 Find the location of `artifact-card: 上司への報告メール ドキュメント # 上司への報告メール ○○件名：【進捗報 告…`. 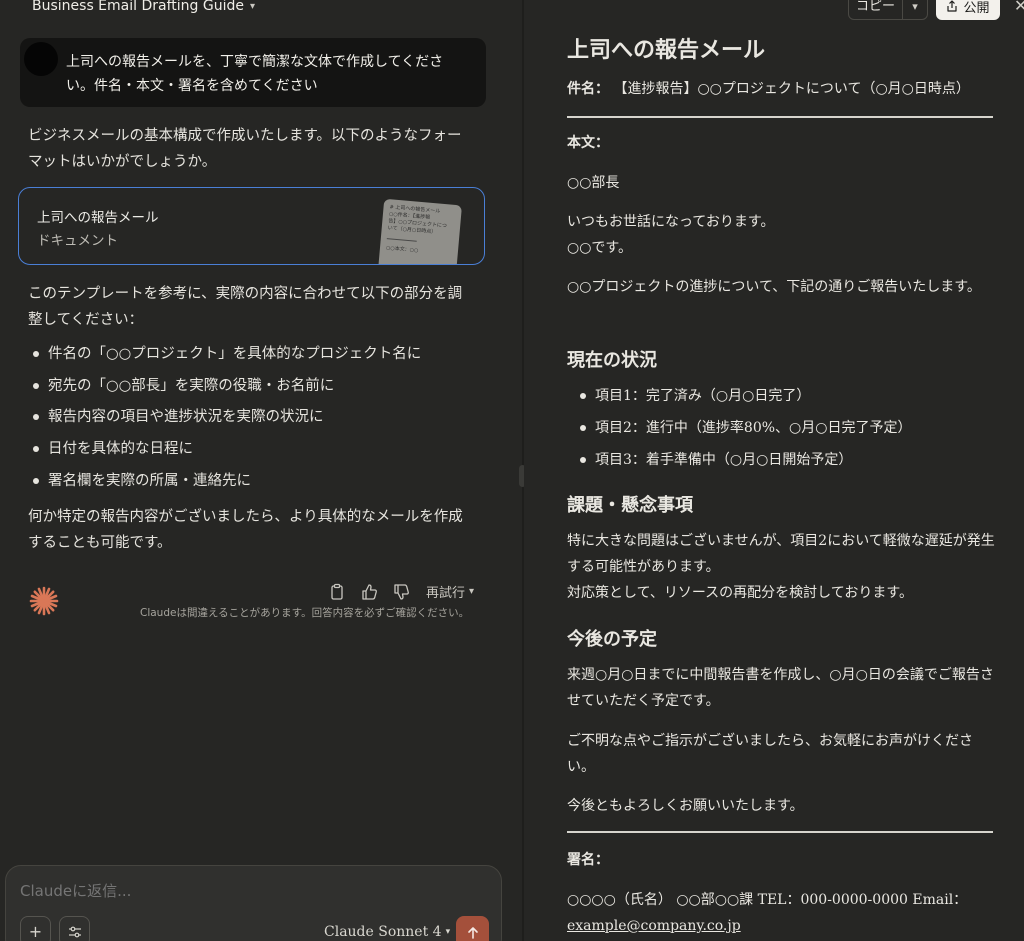

artifact-card: 上司への報告メール ドキュメント # 上司への報告メール ○○件名：【進捗報 告… is located at coordinates (251, 226).